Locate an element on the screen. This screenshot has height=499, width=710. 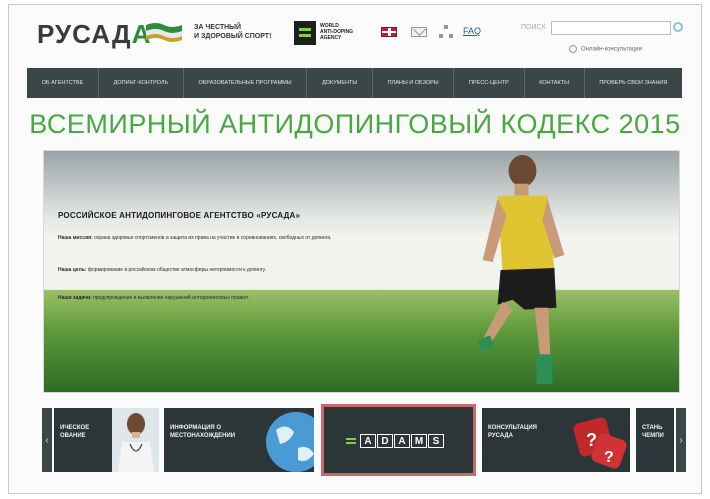
card-title-line: СТАНЬ is located at coordinates (652, 428).